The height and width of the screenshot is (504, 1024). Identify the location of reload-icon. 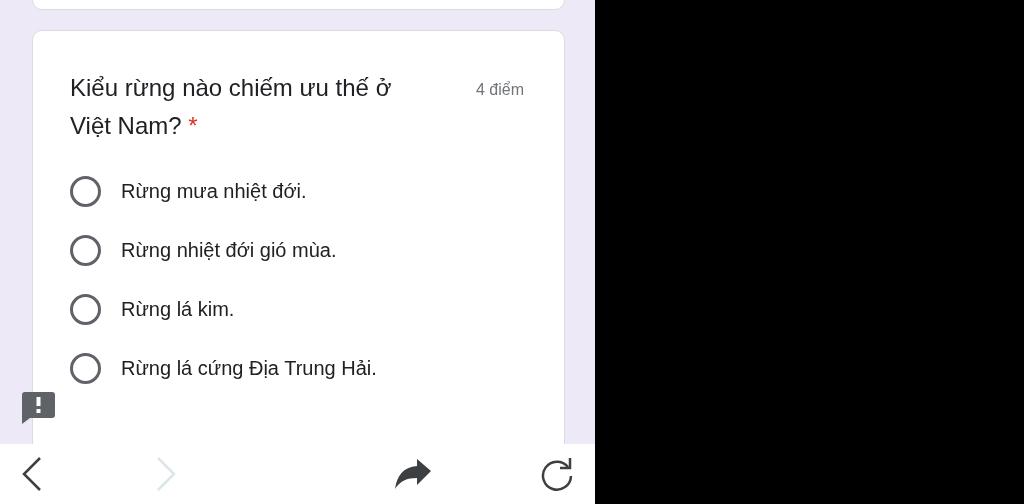
(557, 474).